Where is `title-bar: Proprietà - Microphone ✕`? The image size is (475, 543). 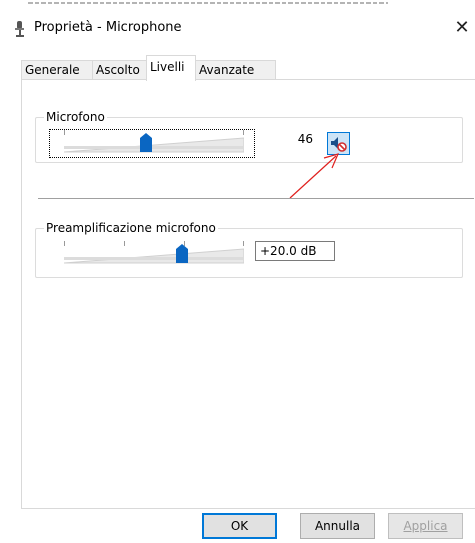 title-bar: Proprietà - Microphone ✕ is located at coordinates (237, 28).